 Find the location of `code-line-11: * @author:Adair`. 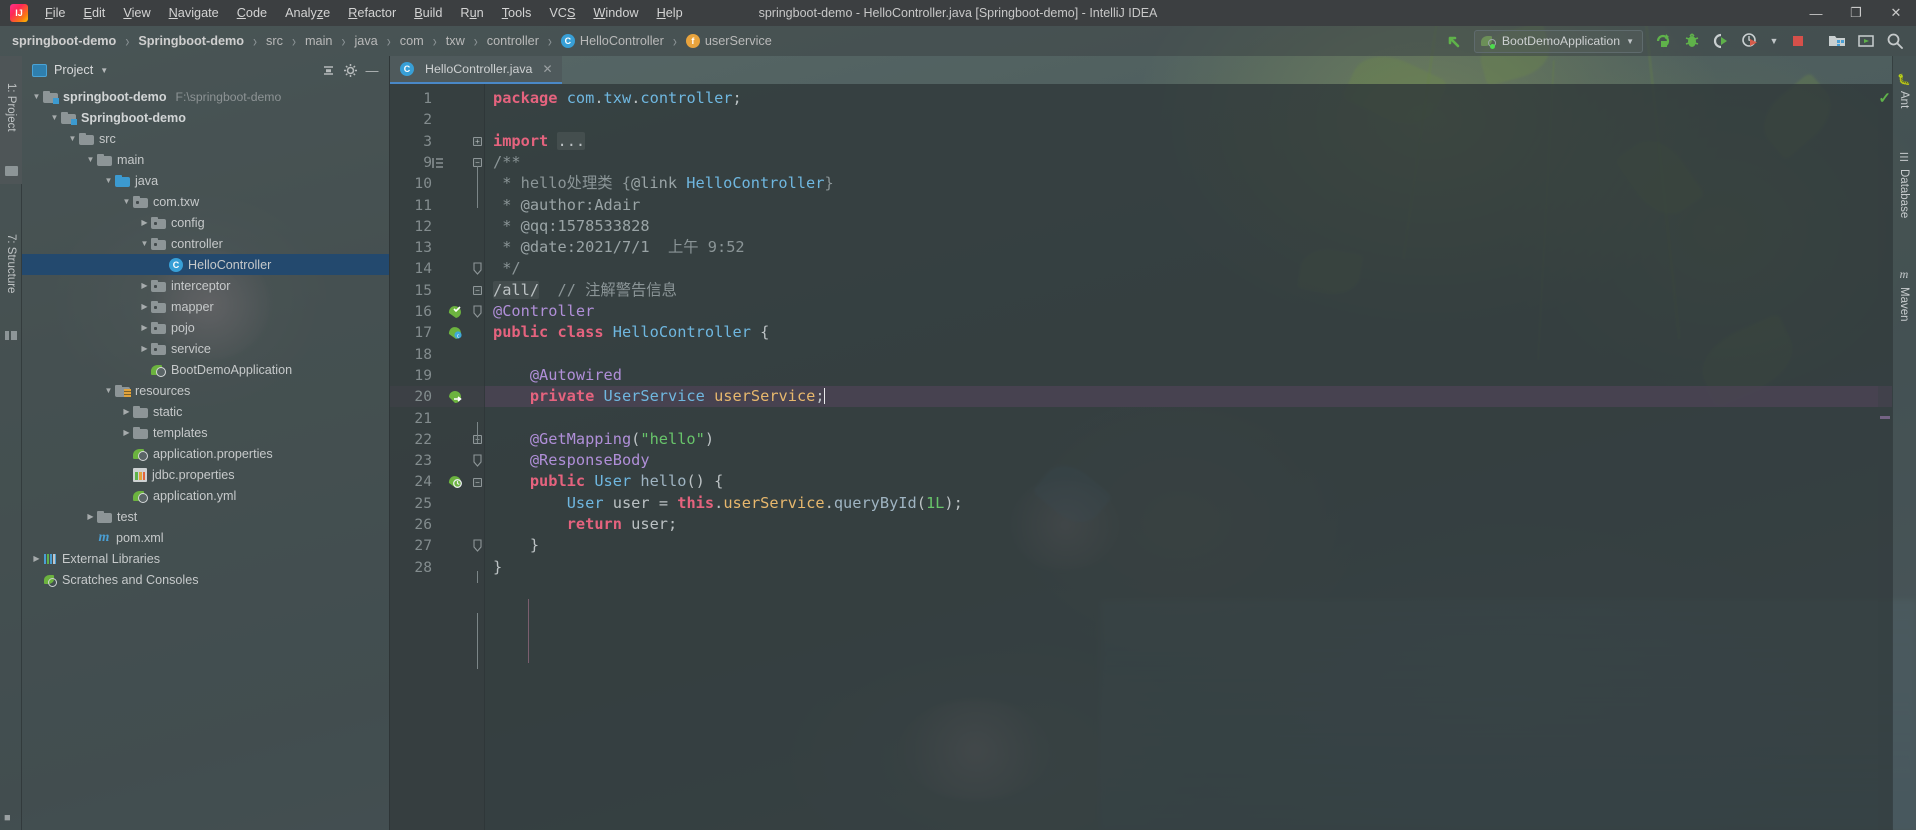

code-line-11: * @author:Adair is located at coordinates (1188, 205).